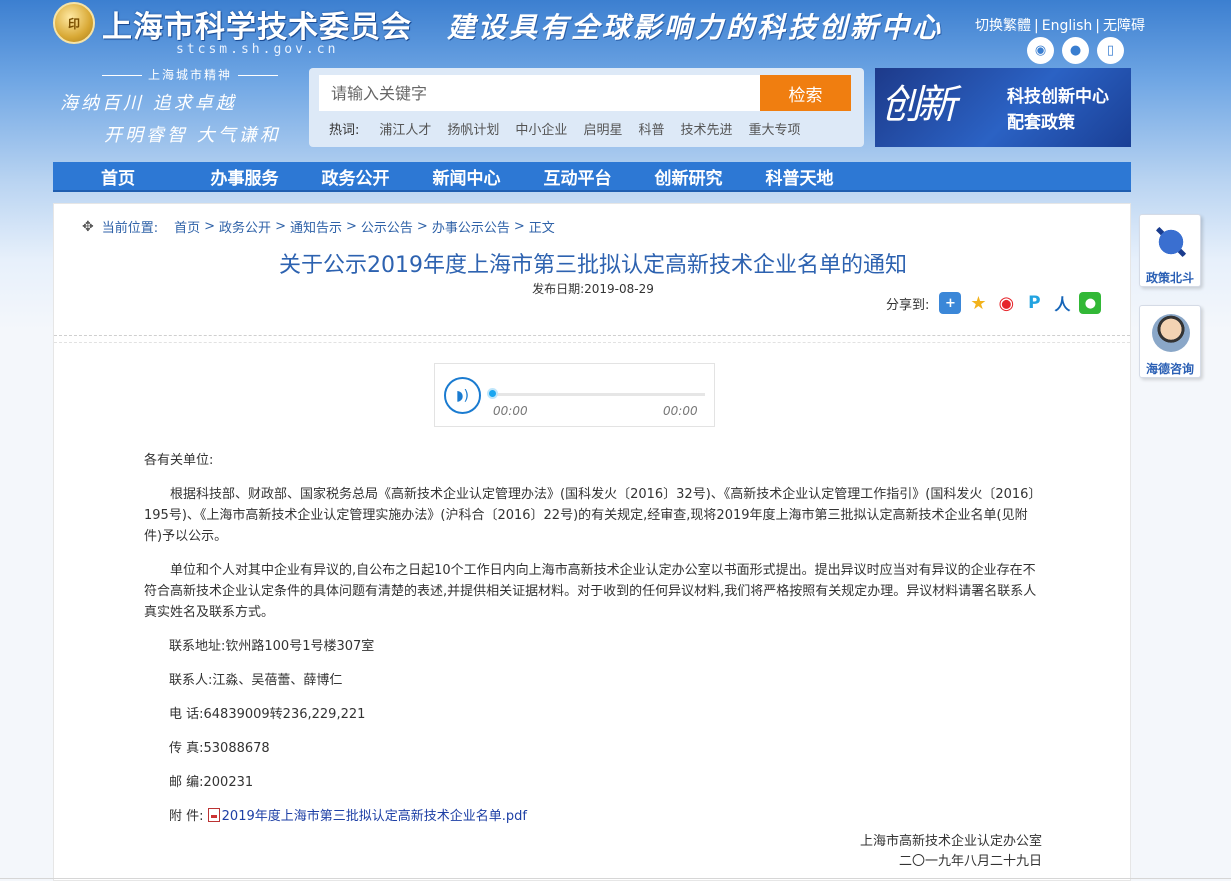 The height and width of the screenshot is (881, 1231). I want to click on city-spirit: 上海城市精神 海纳百川 追求卓越 开明睿智 大气谦和, so click(180, 106).